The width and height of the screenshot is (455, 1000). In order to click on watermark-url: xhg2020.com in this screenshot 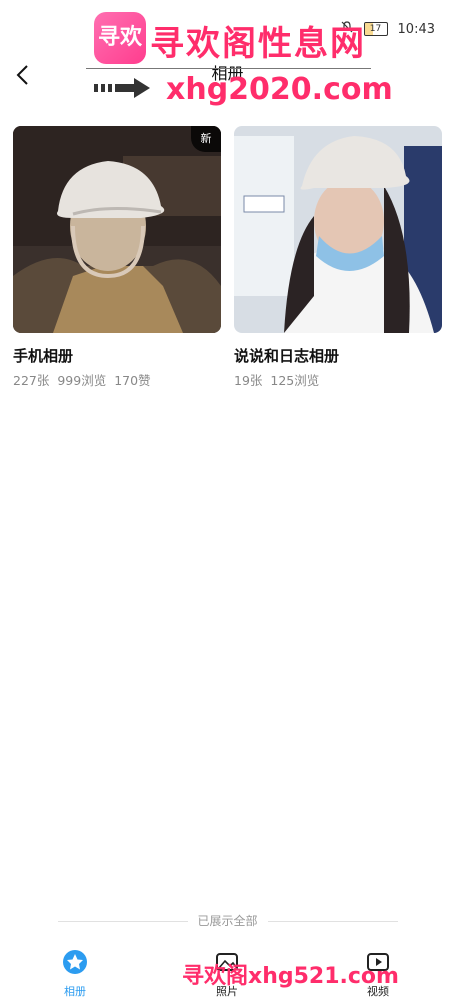, I will do `click(279, 89)`.